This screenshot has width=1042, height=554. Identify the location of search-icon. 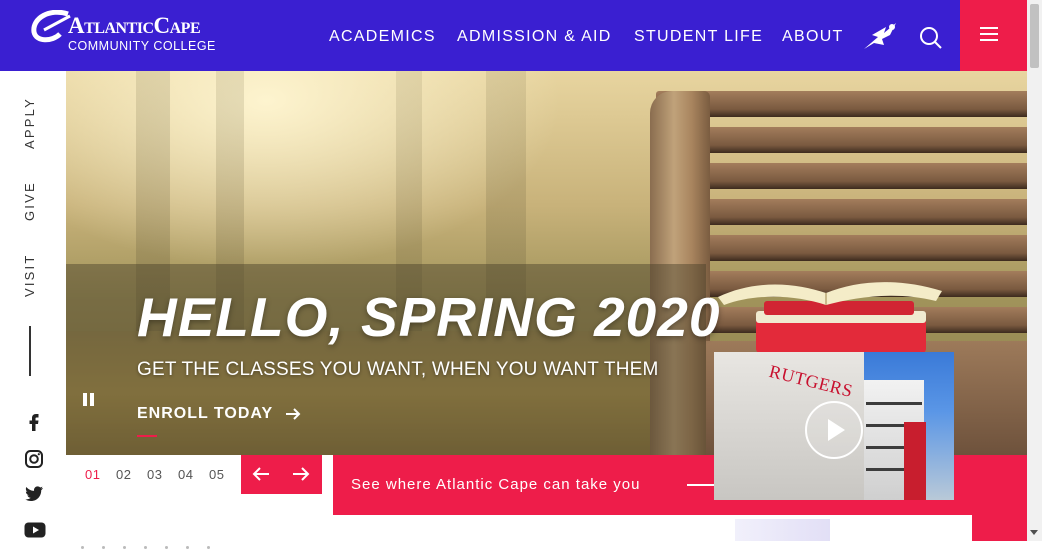
(931, 38).